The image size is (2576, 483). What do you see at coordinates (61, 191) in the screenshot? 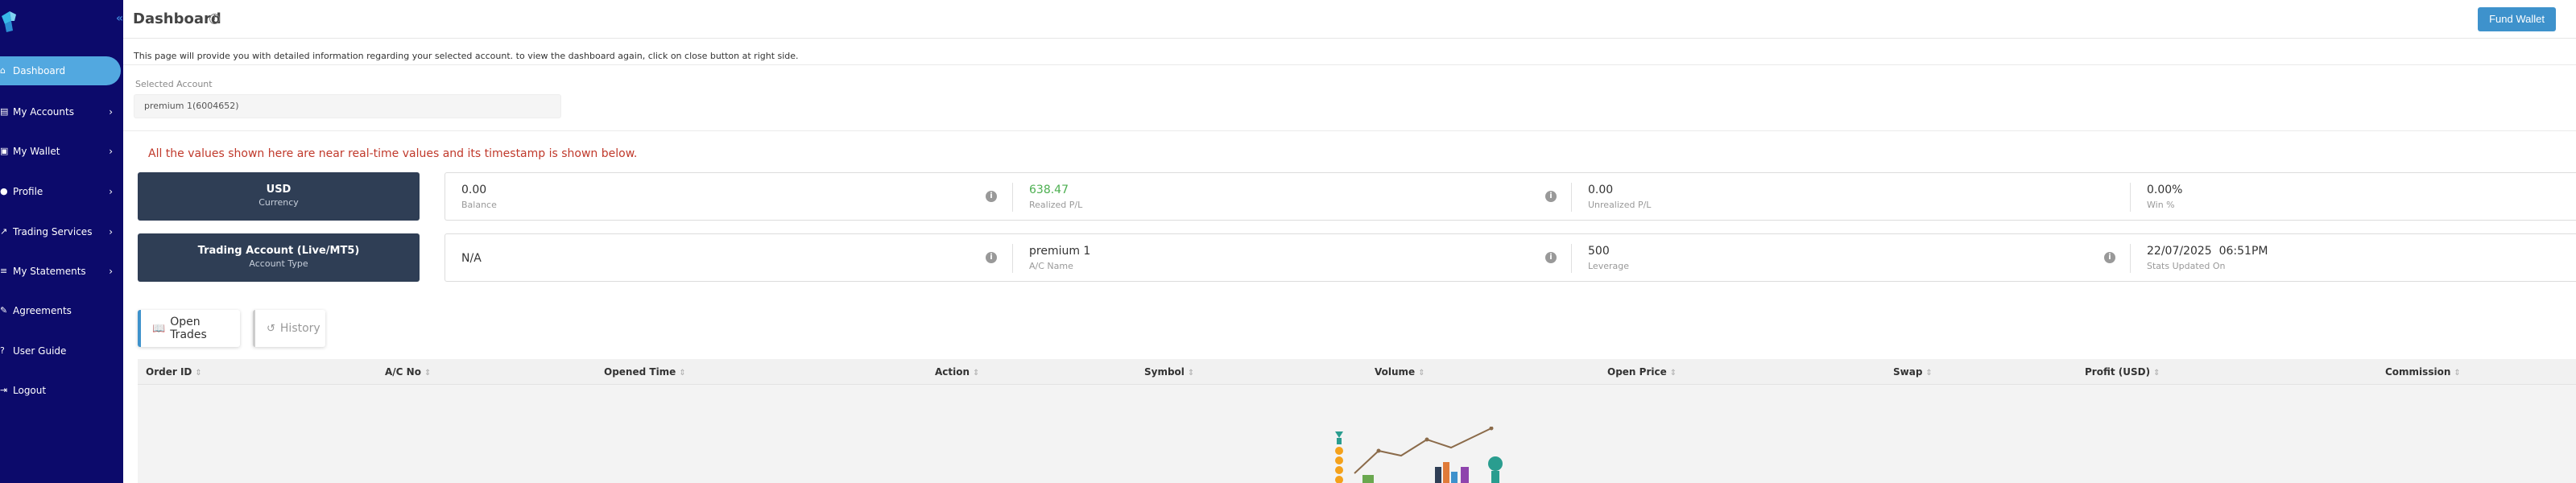
I see `sidebar-item-profile: ● Profile ›` at bounding box center [61, 191].